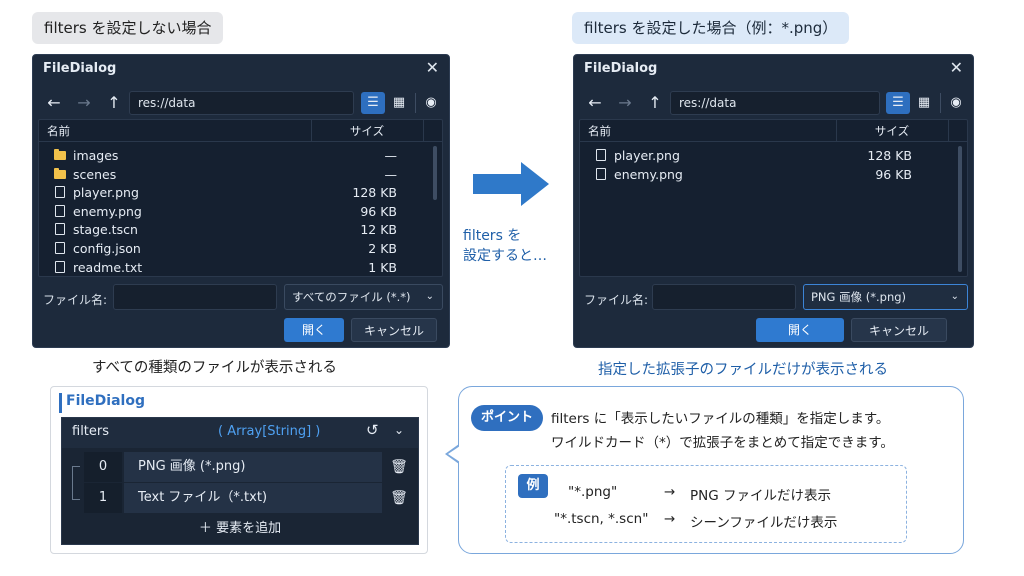 Image resolution: width=1024 pixels, height=576 pixels. I want to click on filter-select: PNG 画像 (*.png) ⌄, so click(885, 297).